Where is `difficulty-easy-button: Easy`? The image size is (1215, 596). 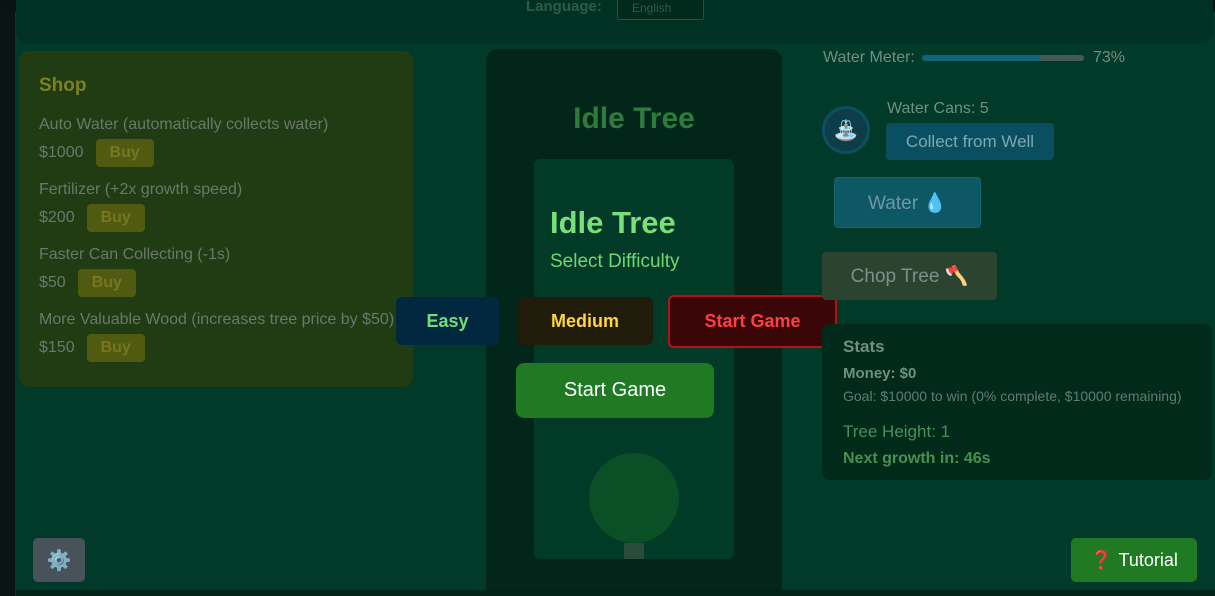 difficulty-easy-button: Easy is located at coordinates (447, 321).